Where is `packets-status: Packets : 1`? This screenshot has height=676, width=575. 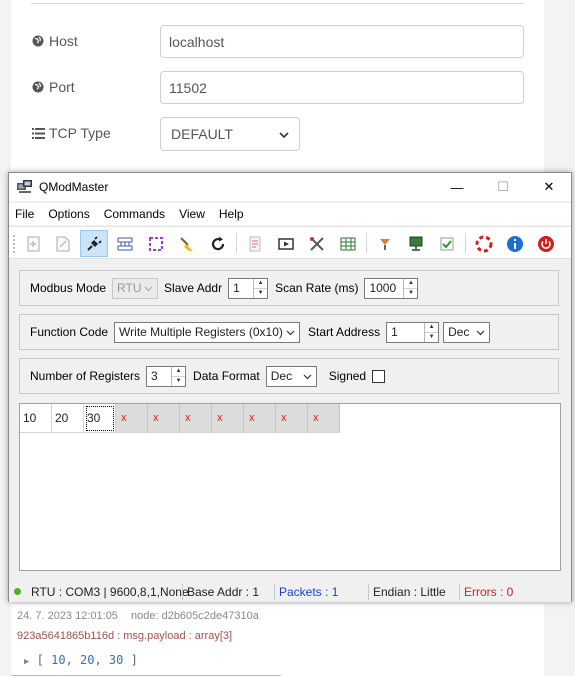 packets-status: Packets : 1 is located at coordinates (309, 592).